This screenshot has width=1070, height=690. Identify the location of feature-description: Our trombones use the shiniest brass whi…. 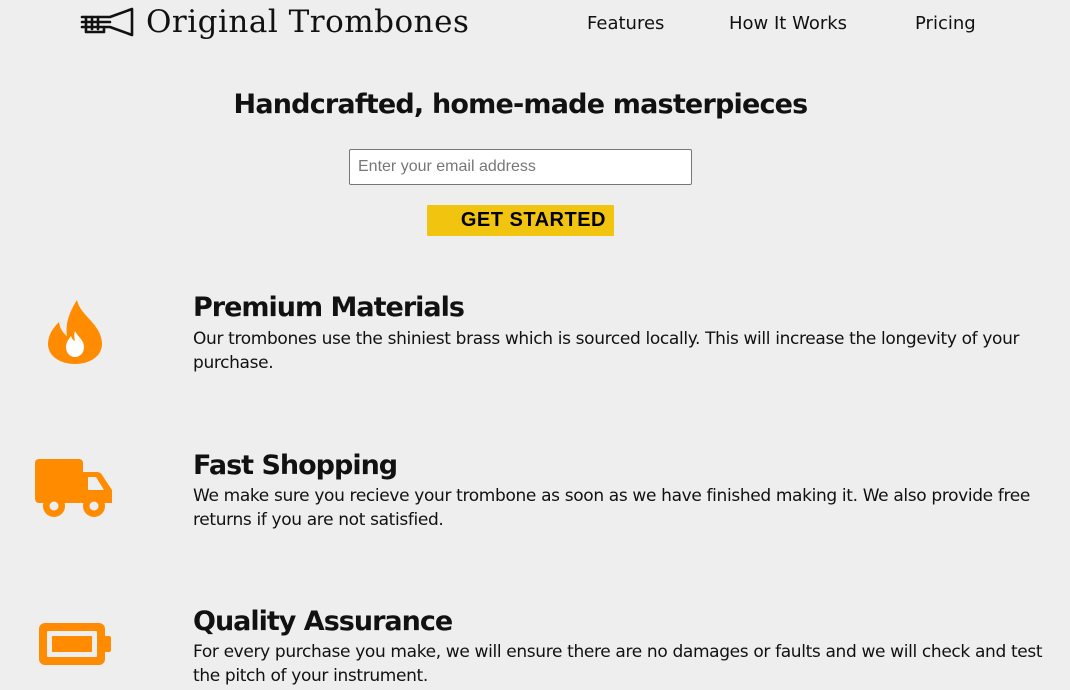
(606, 351).